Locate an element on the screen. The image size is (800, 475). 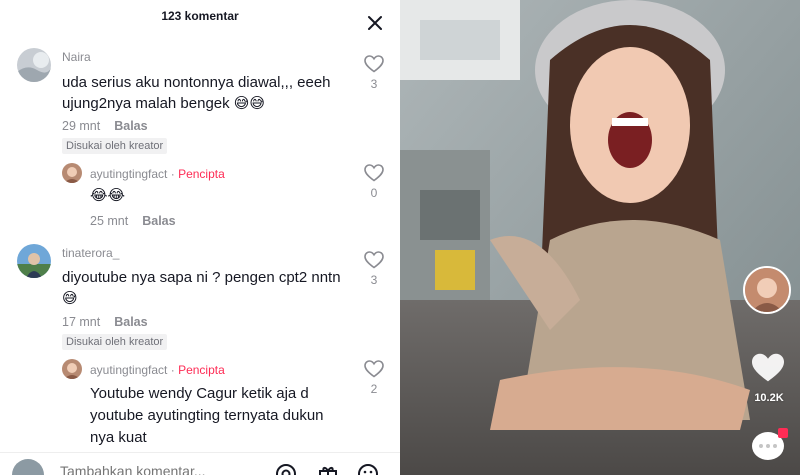
heart-filled-icon is located at coordinates (768, 368).